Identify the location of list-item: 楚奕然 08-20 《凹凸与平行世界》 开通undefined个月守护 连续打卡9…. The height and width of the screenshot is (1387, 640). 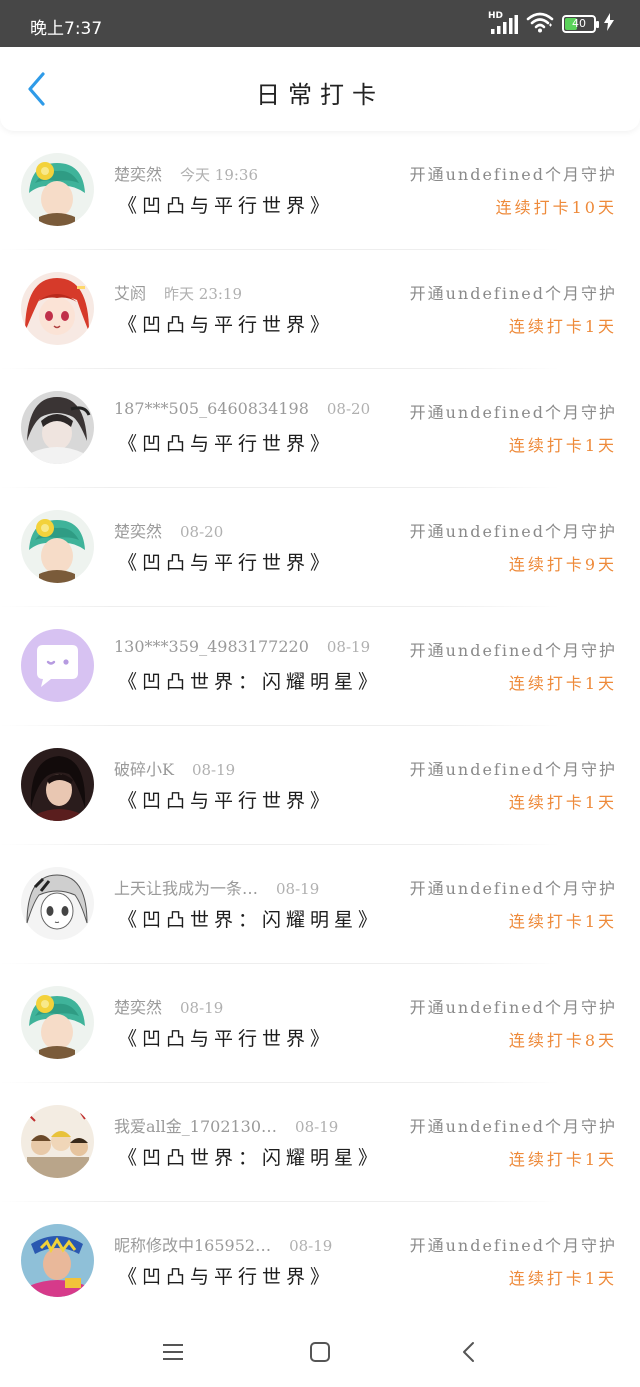
(320, 547).